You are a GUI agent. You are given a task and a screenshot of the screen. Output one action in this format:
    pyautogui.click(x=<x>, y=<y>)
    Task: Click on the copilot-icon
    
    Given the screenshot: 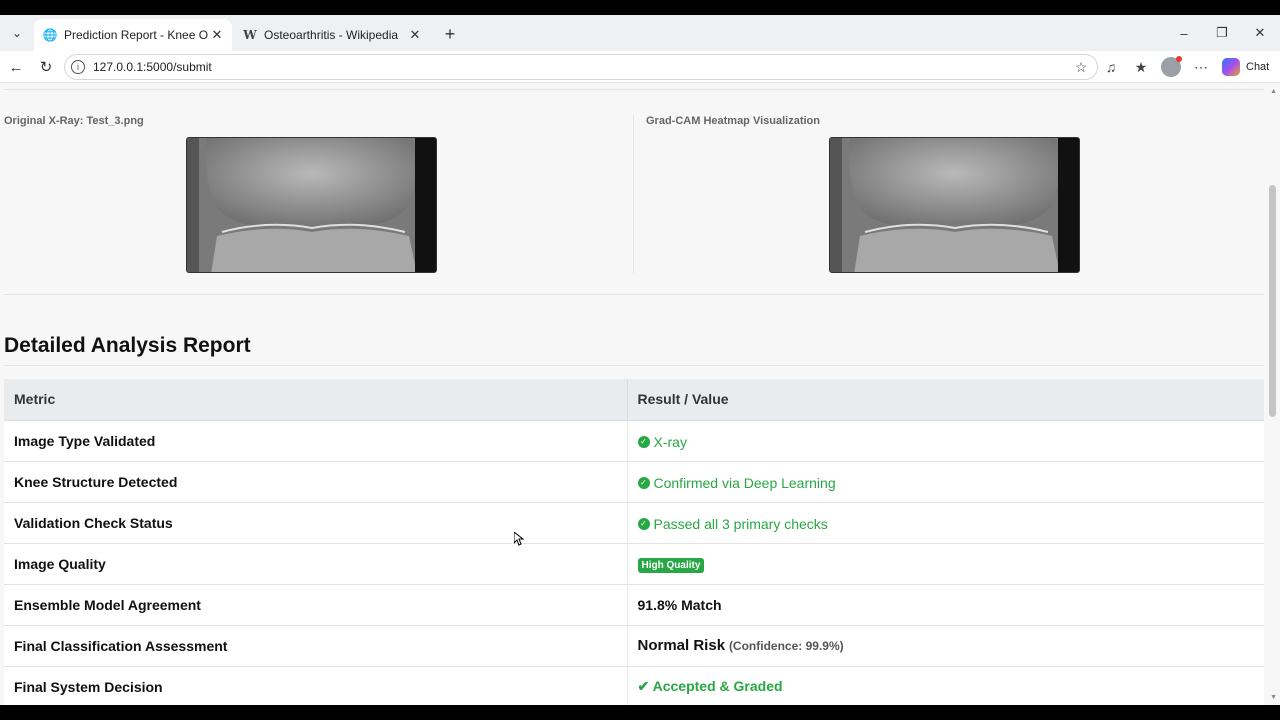 What is the action you would take?
    pyautogui.click(x=1231, y=67)
    